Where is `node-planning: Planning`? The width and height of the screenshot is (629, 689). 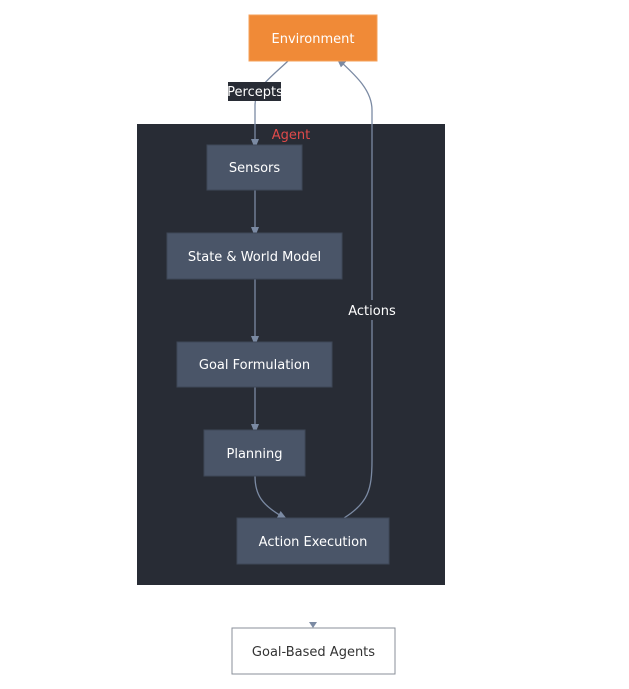 node-planning: Planning is located at coordinates (254, 453).